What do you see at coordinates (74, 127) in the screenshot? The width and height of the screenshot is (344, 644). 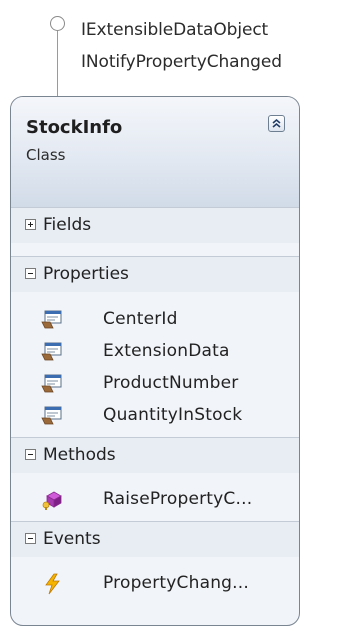 I see `class-name: StockInfo` at bounding box center [74, 127].